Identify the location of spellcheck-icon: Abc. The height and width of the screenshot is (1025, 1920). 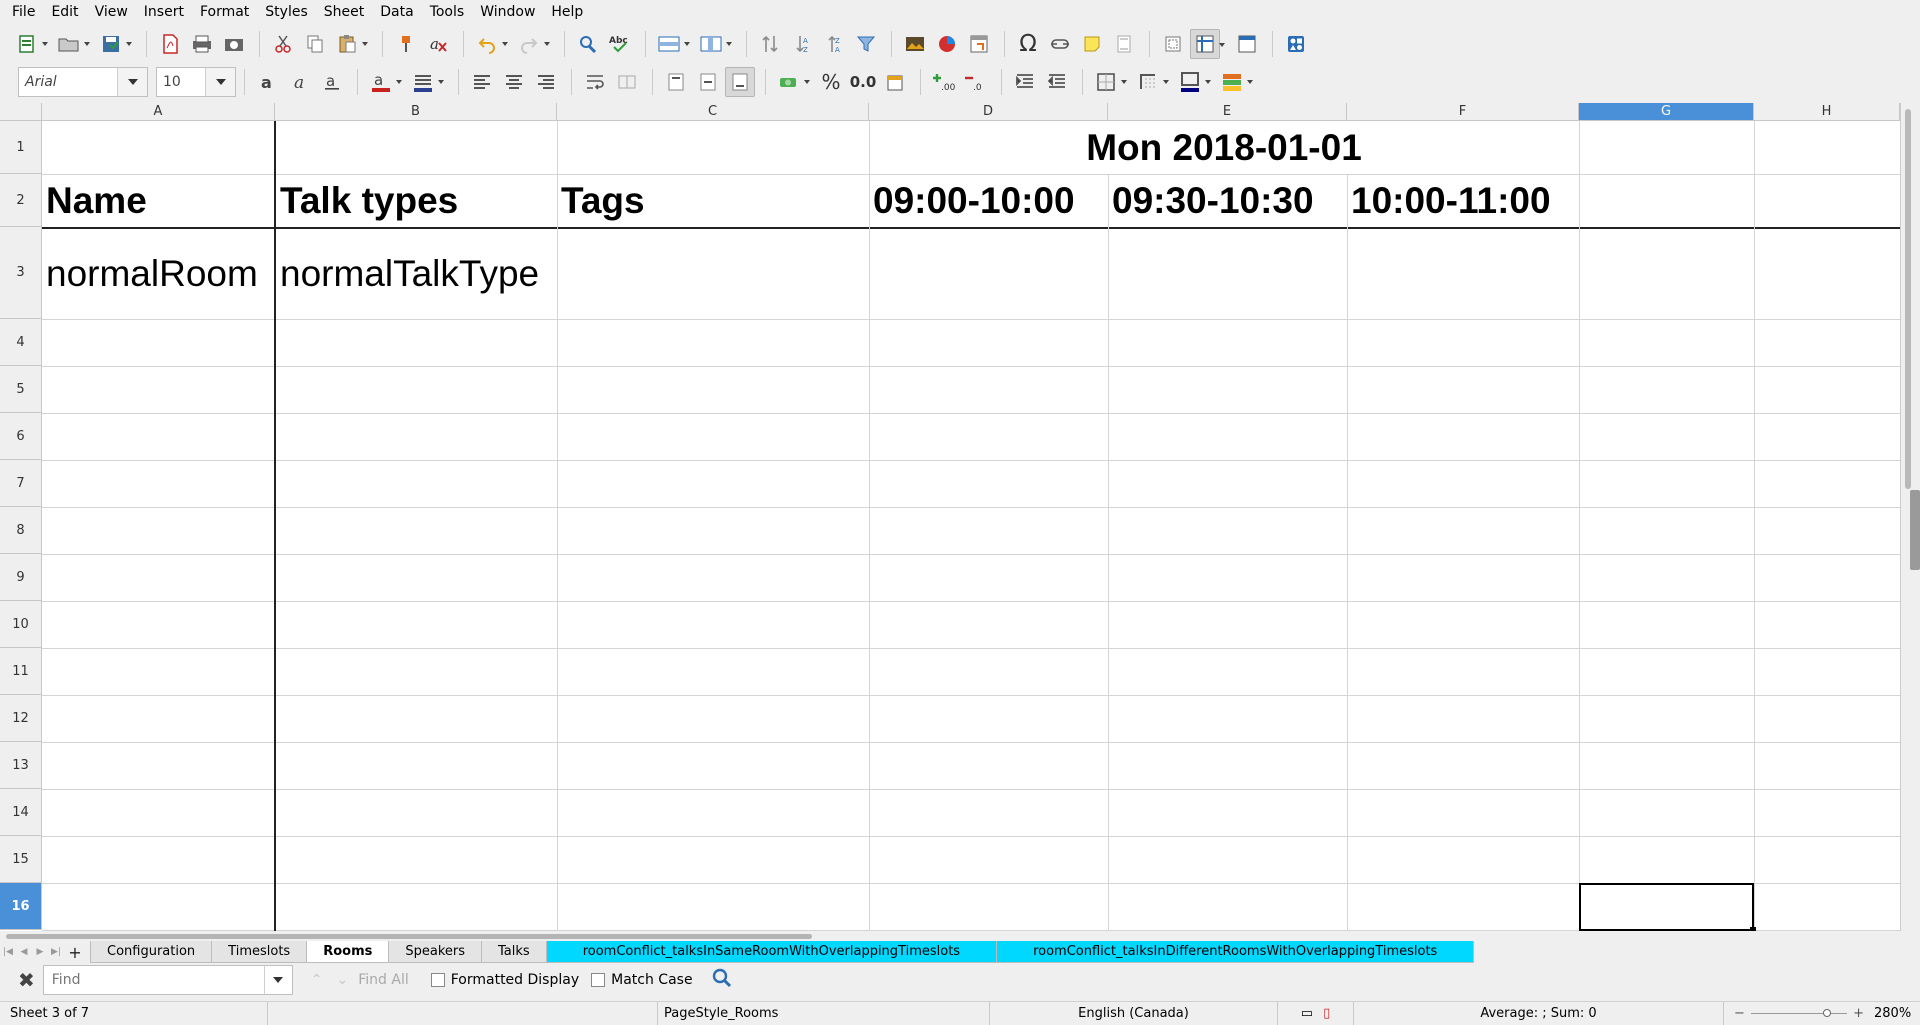
(620, 44).